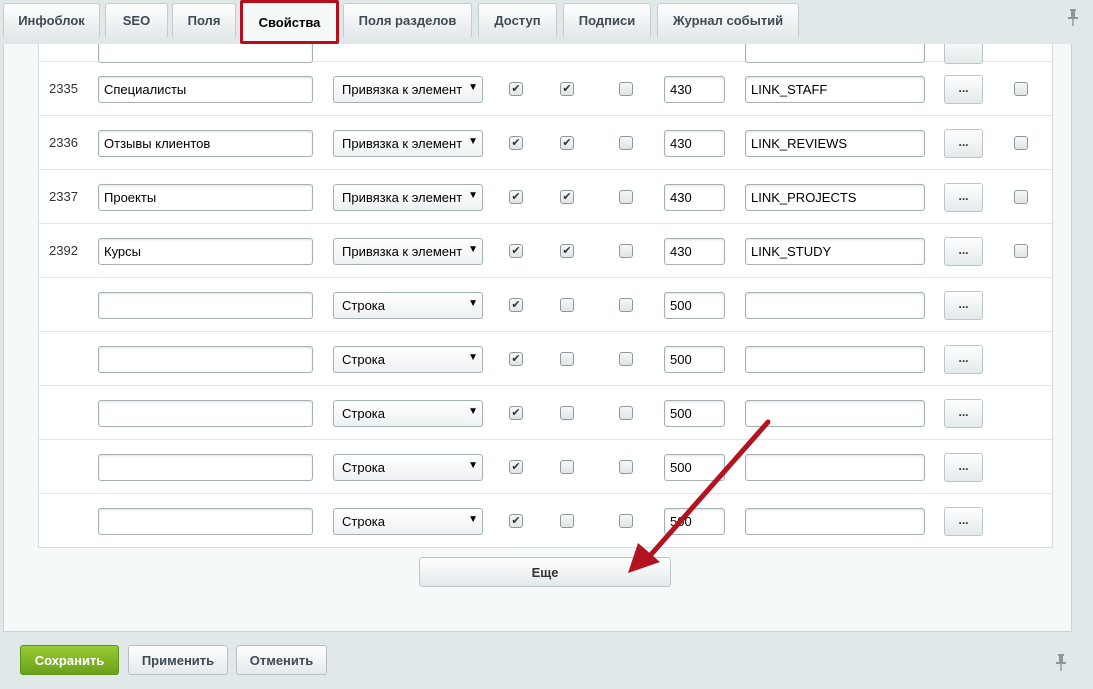 This screenshot has width=1093, height=689. I want to click on cancel-button: Отменить, so click(281, 660).